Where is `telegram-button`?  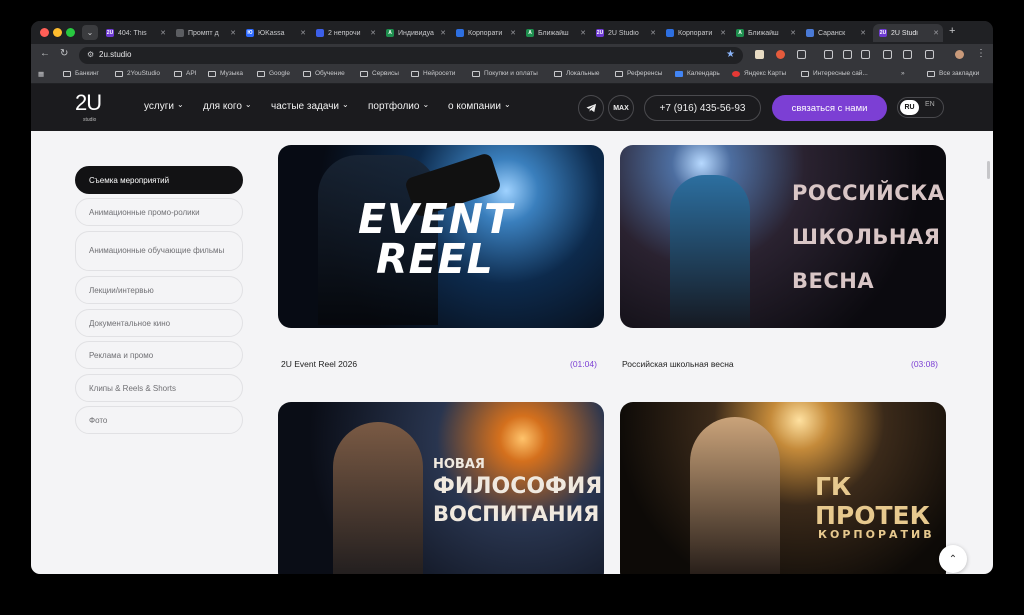 telegram-button is located at coordinates (591, 108).